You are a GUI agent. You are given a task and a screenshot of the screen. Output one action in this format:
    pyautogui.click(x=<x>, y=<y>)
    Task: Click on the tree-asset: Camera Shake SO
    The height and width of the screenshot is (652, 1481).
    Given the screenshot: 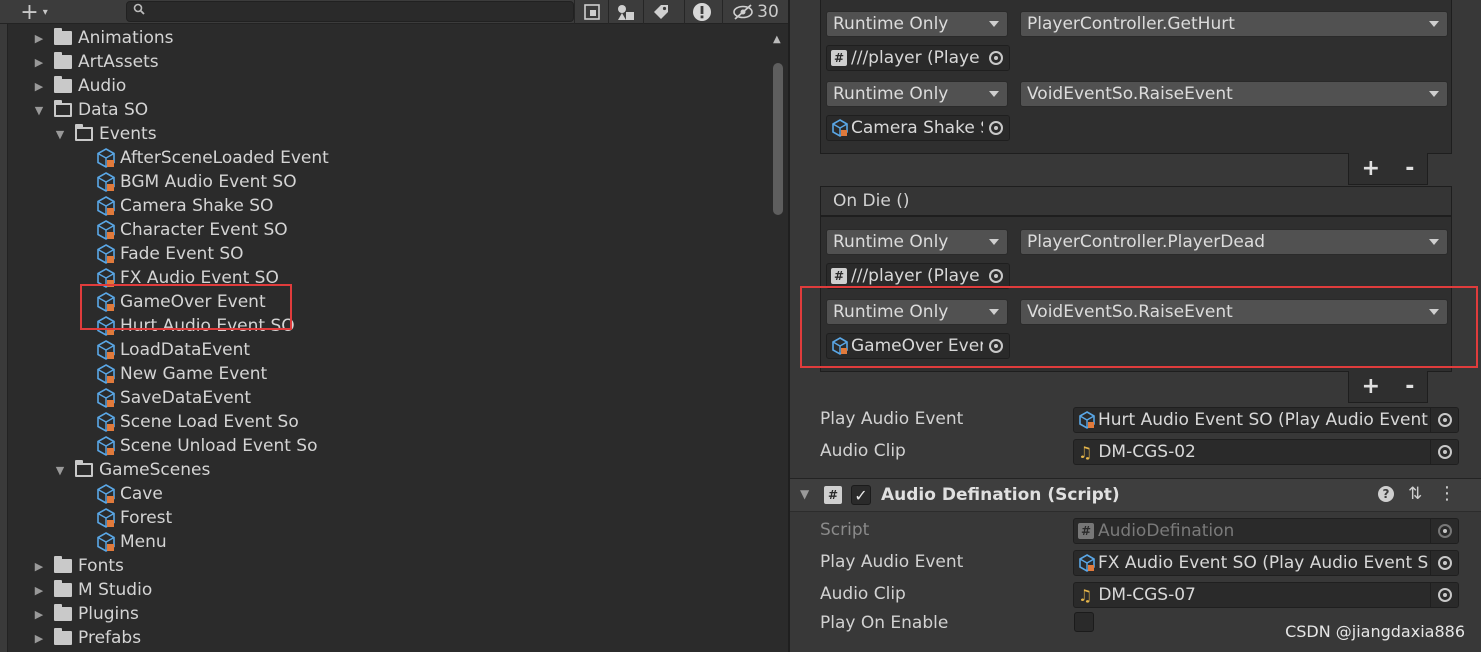 What is the action you would take?
    pyautogui.click(x=184, y=206)
    